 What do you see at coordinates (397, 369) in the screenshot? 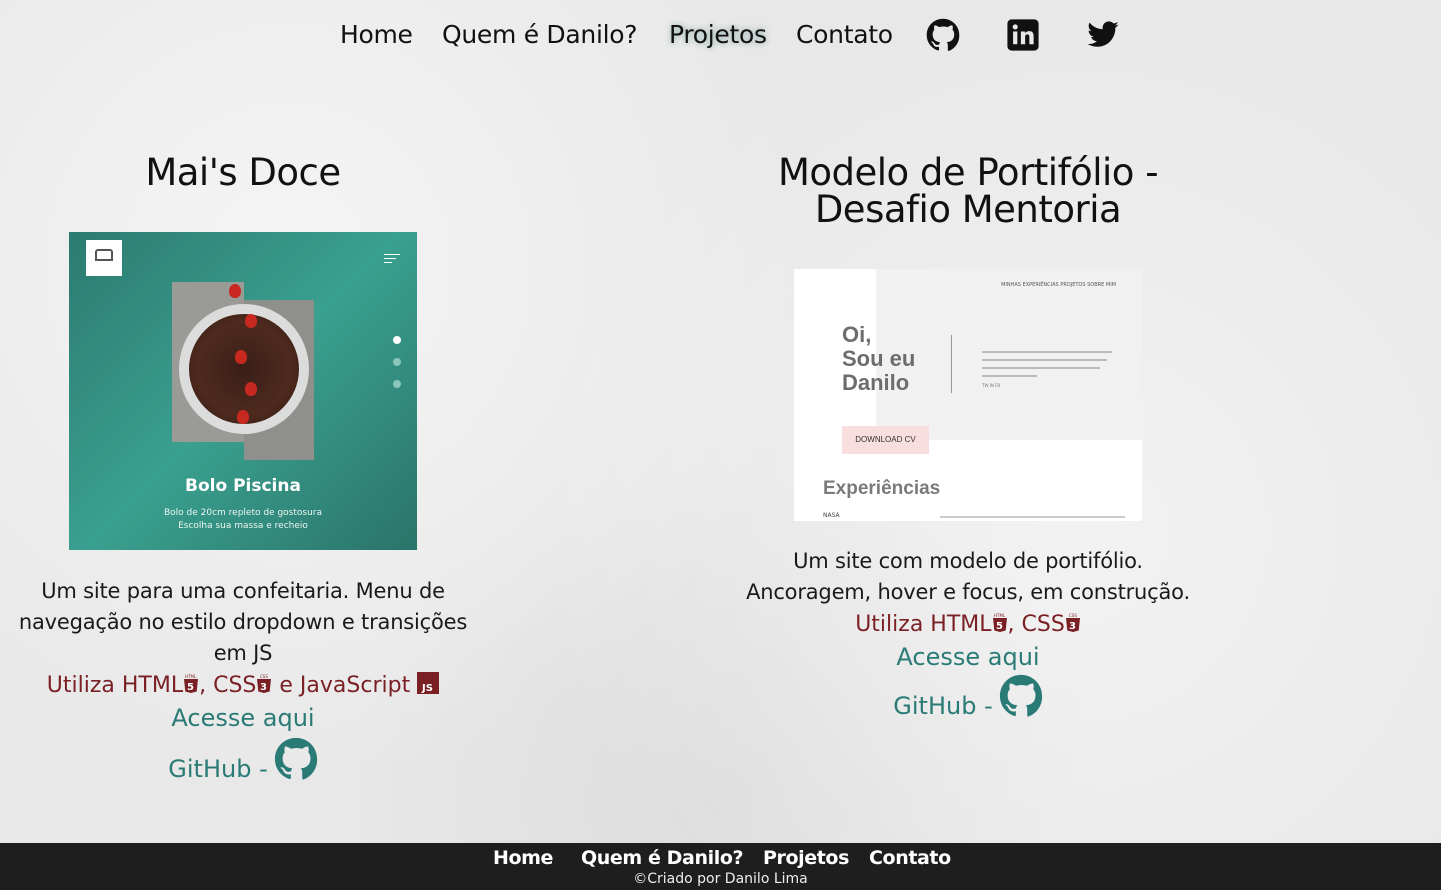
I see `carousel-dots` at bounding box center [397, 369].